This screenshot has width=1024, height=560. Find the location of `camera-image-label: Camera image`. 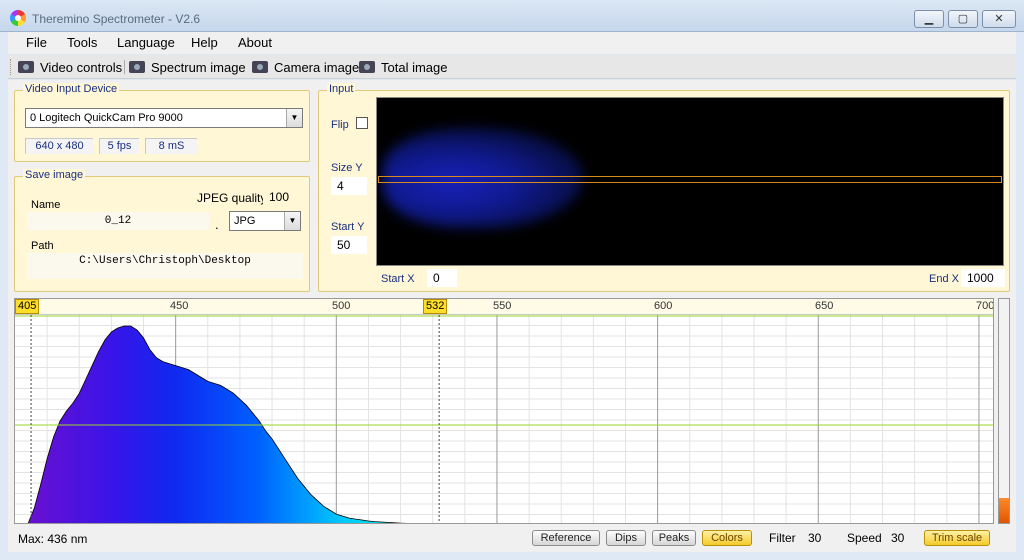

camera-image-label: Camera image is located at coordinates (317, 67).